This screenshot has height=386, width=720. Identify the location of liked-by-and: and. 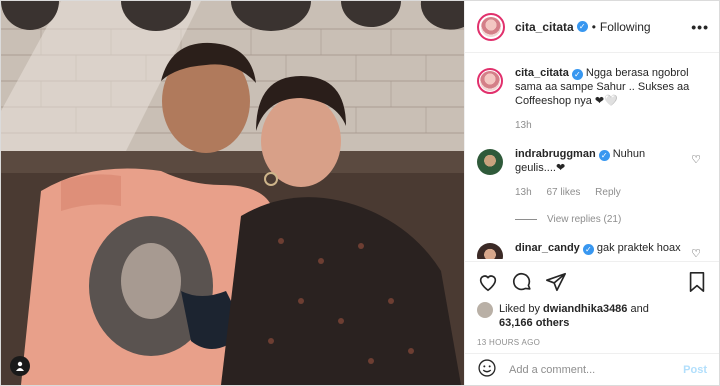
(639, 309).